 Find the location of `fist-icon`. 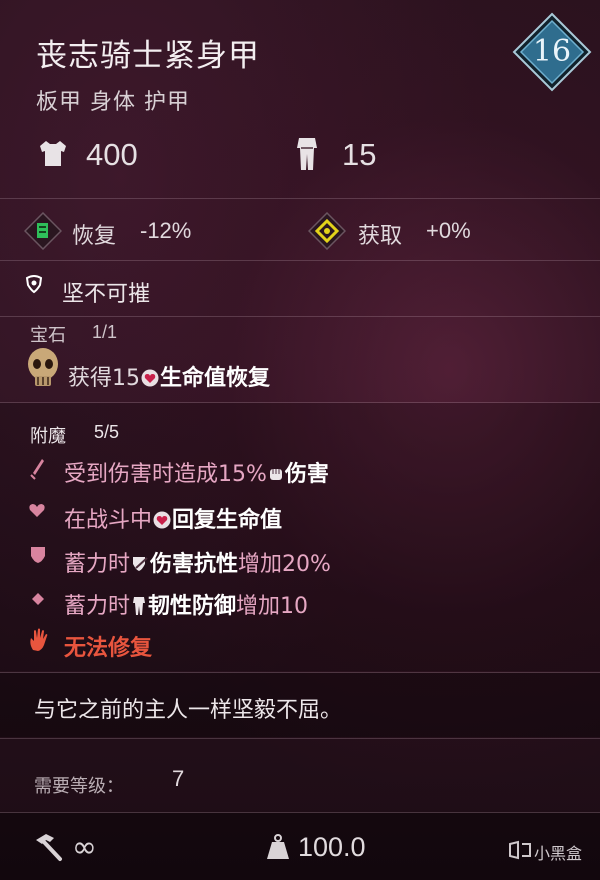

fist-icon is located at coordinates (276, 474).